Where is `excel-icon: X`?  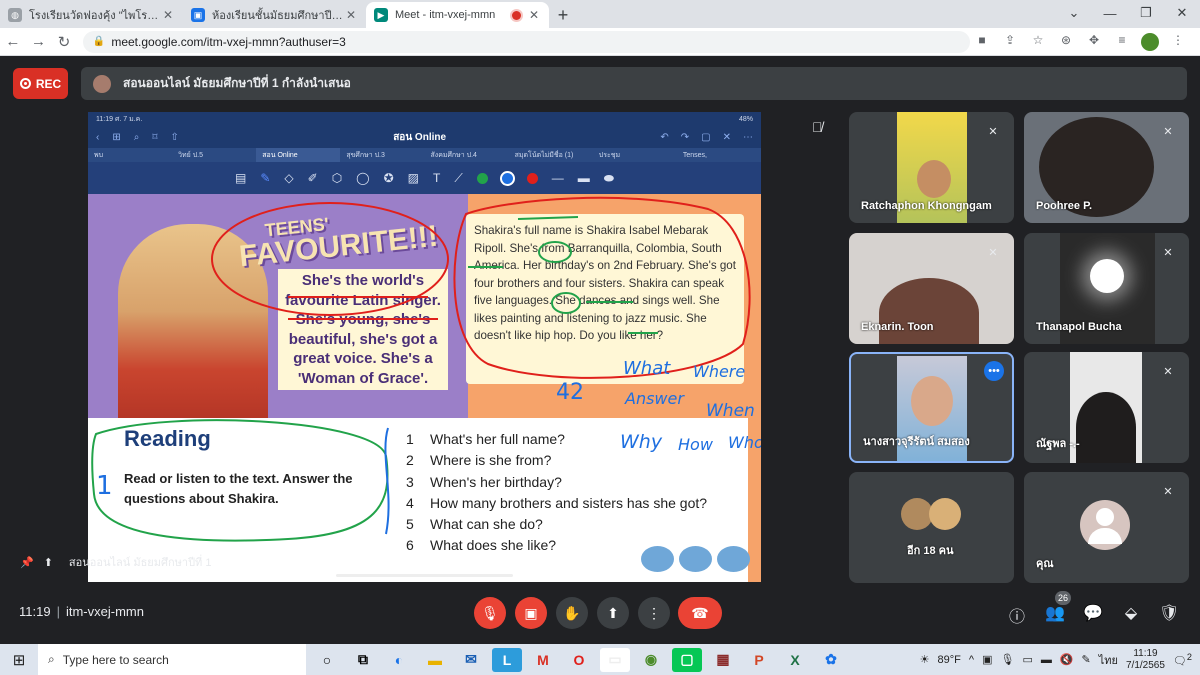 excel-icon: X is located at coordinates (795, 660).